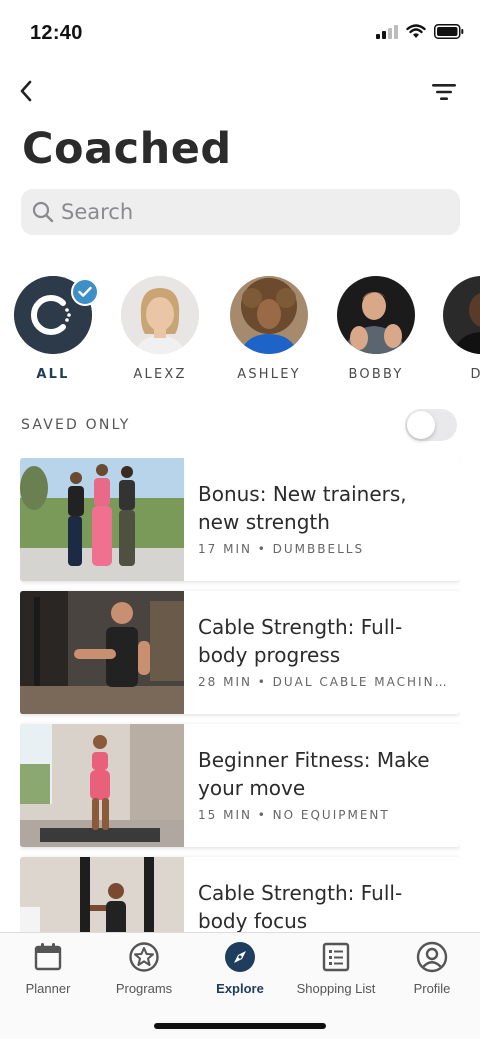  I want to click on search-icon, so click(43, 212).